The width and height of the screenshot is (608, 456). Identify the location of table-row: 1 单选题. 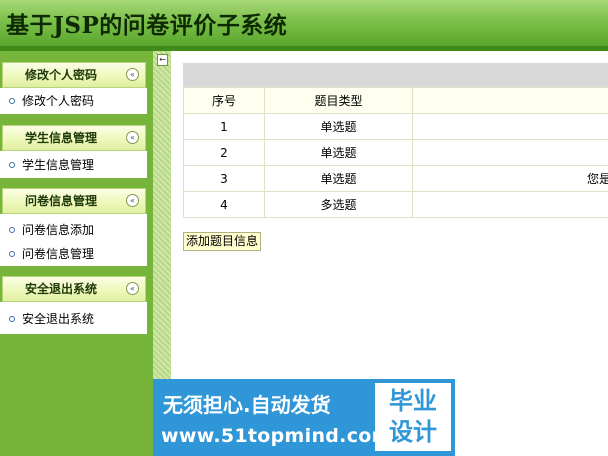
(395, 126).